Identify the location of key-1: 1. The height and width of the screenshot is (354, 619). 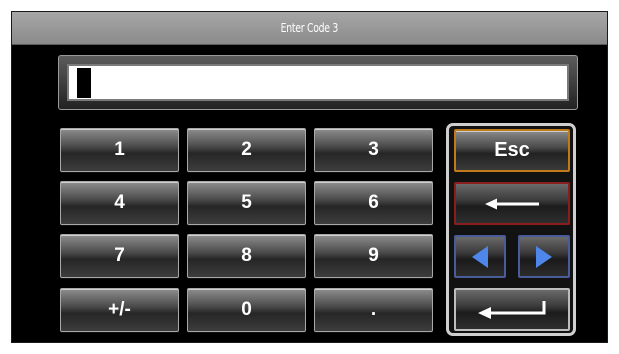
(119, 150).